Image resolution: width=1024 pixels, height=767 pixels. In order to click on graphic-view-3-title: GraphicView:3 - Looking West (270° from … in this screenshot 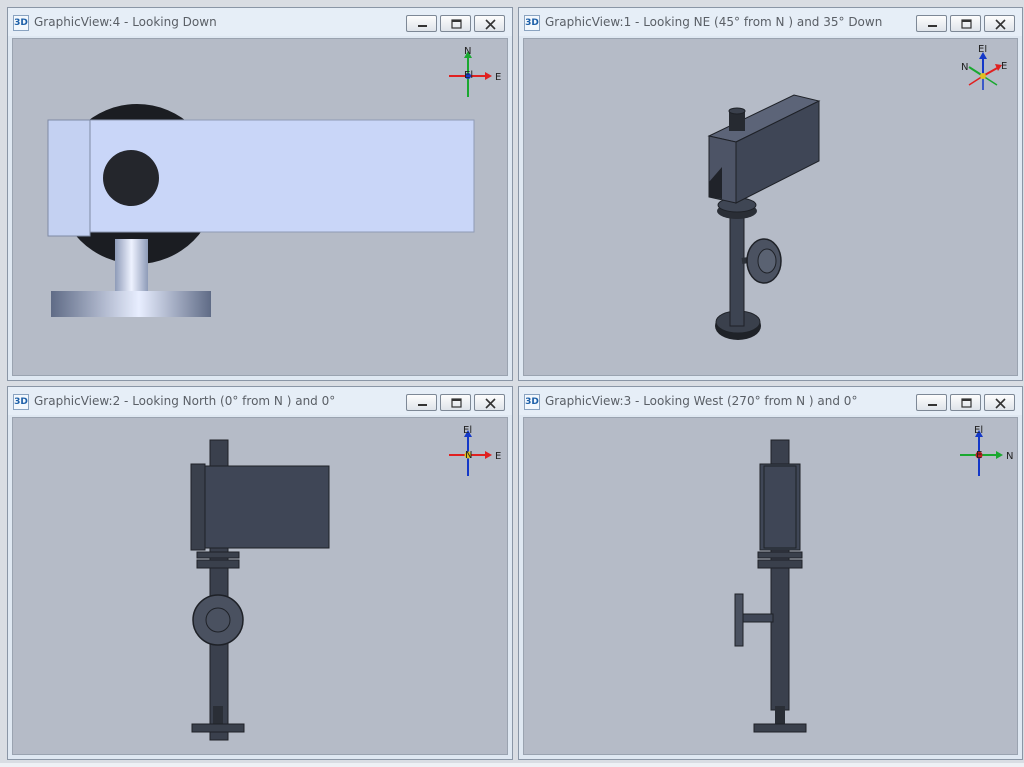, I will do `click(701, 401)`.